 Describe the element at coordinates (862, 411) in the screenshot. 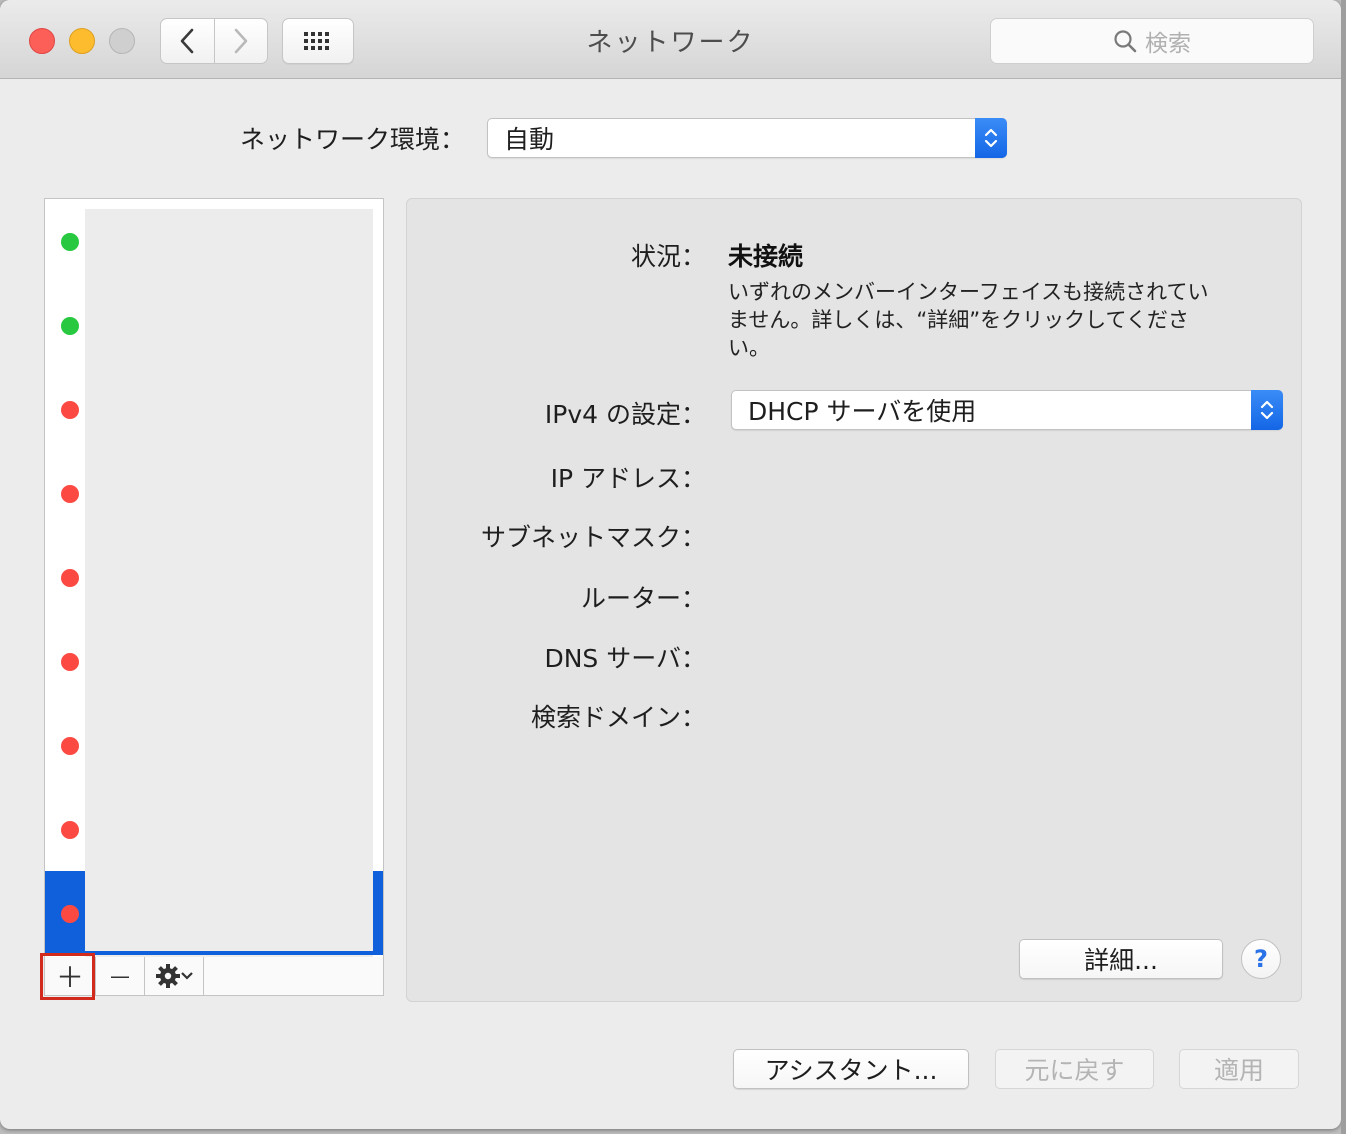

I see `ipv4-config-value: DHCP サーバを使用` at that location.